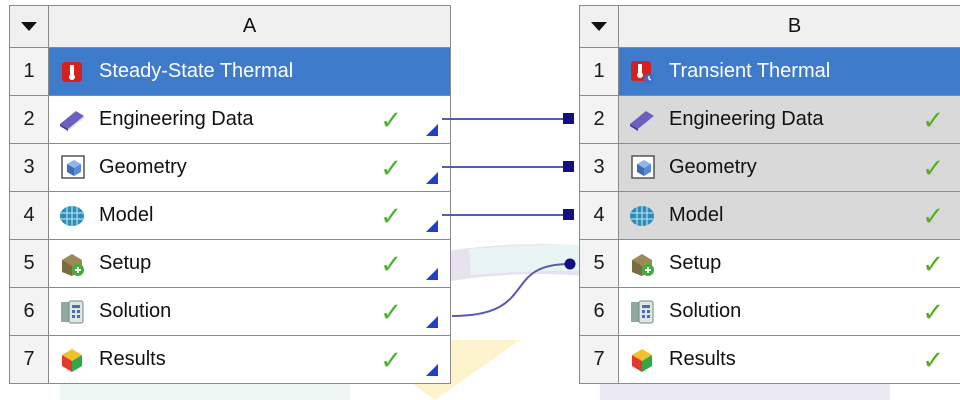 This screenshot has height=400, width=960. Describe the element at coordinates (509, 215) in the screenshot. I see `system-links` at that location.